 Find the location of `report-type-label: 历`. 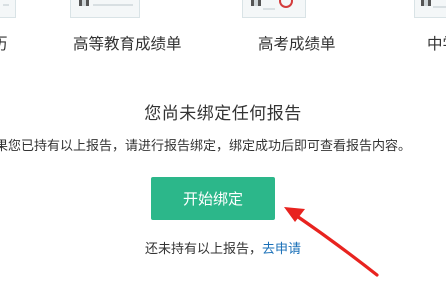

report-type-label: 历 is located at coordinates (4, 44).